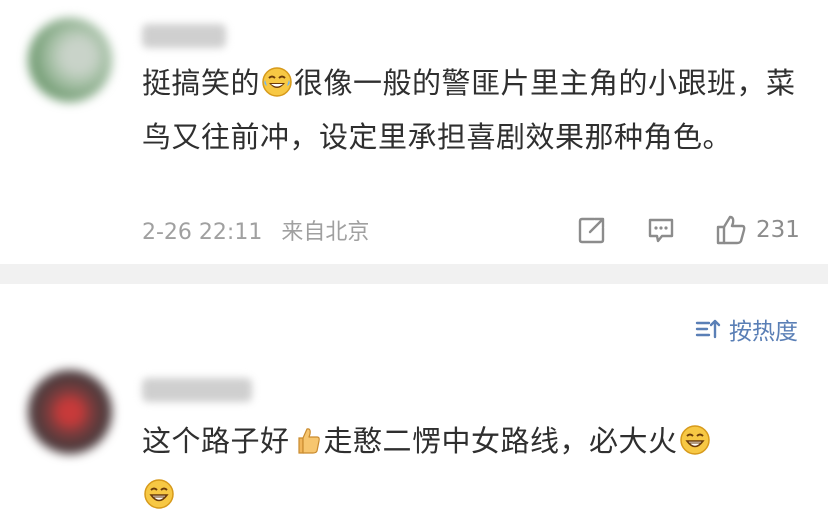 The image size is (828, 522). Describe the element at coordinates (778, 230) in the screenshot. I see `like-count: 231` at that location.